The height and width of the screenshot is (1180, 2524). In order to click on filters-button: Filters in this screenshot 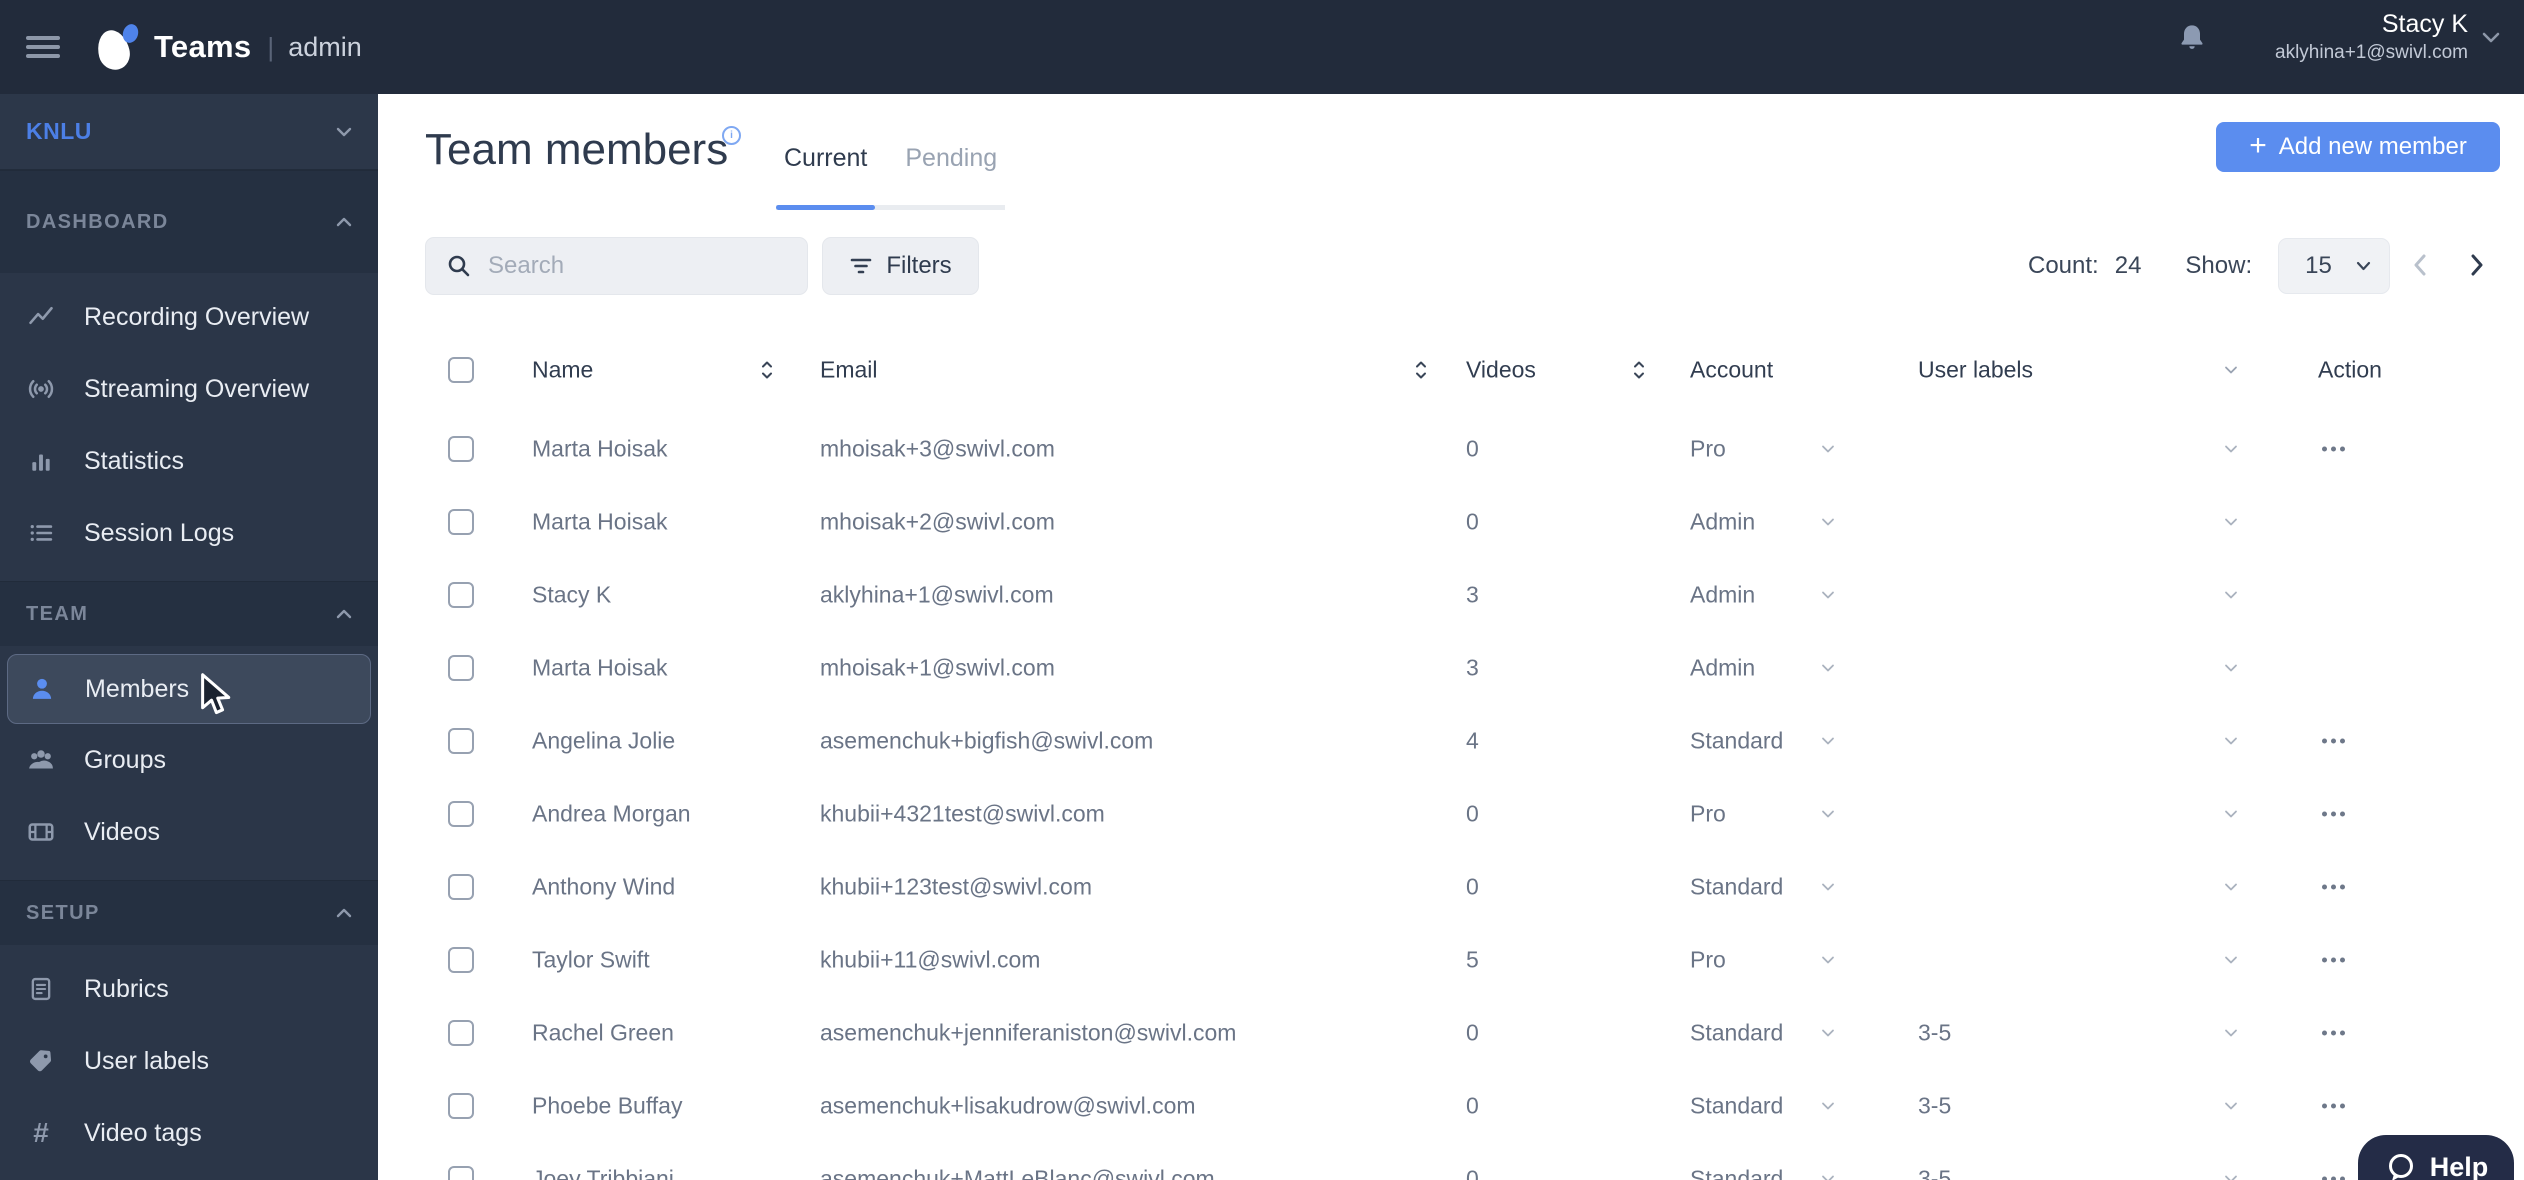, I will do `click(900, 266)`.